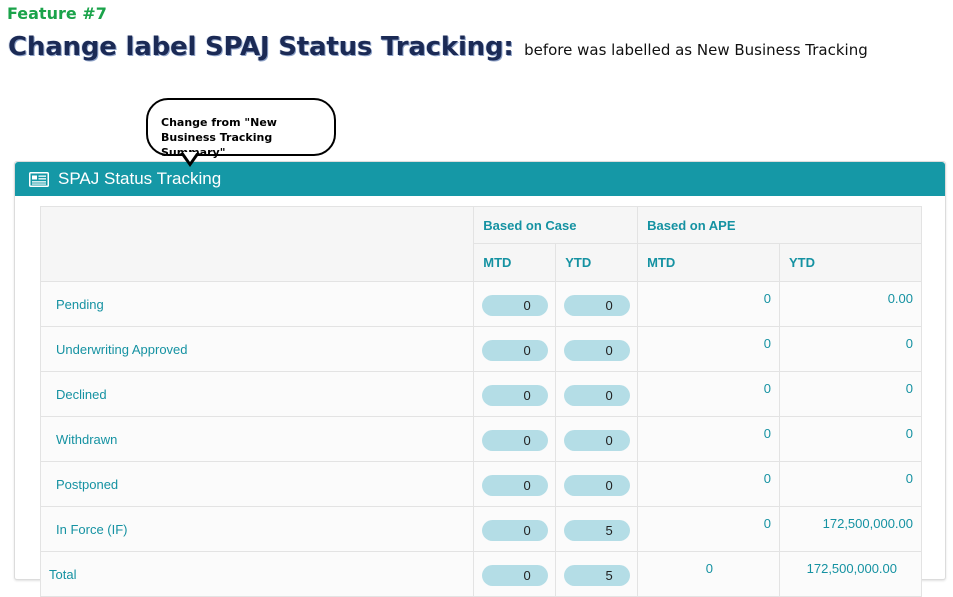  What do you see at coordinates (480, 394) in the screenshot?
I see `table-row: Declined 0 0 0 0` at bounding box center [480, 394].